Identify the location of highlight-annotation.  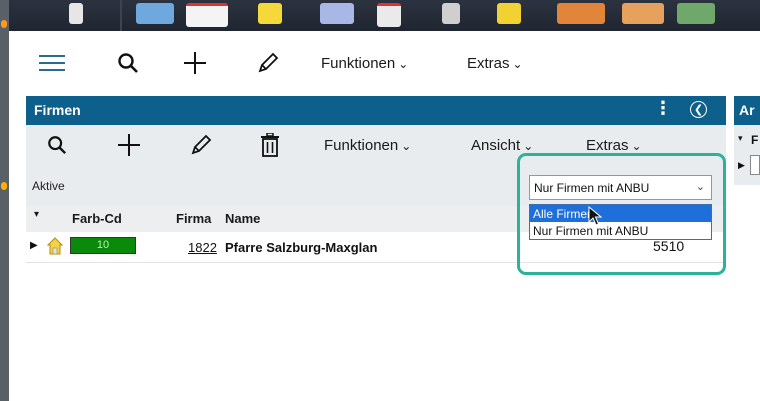
(621, 214).